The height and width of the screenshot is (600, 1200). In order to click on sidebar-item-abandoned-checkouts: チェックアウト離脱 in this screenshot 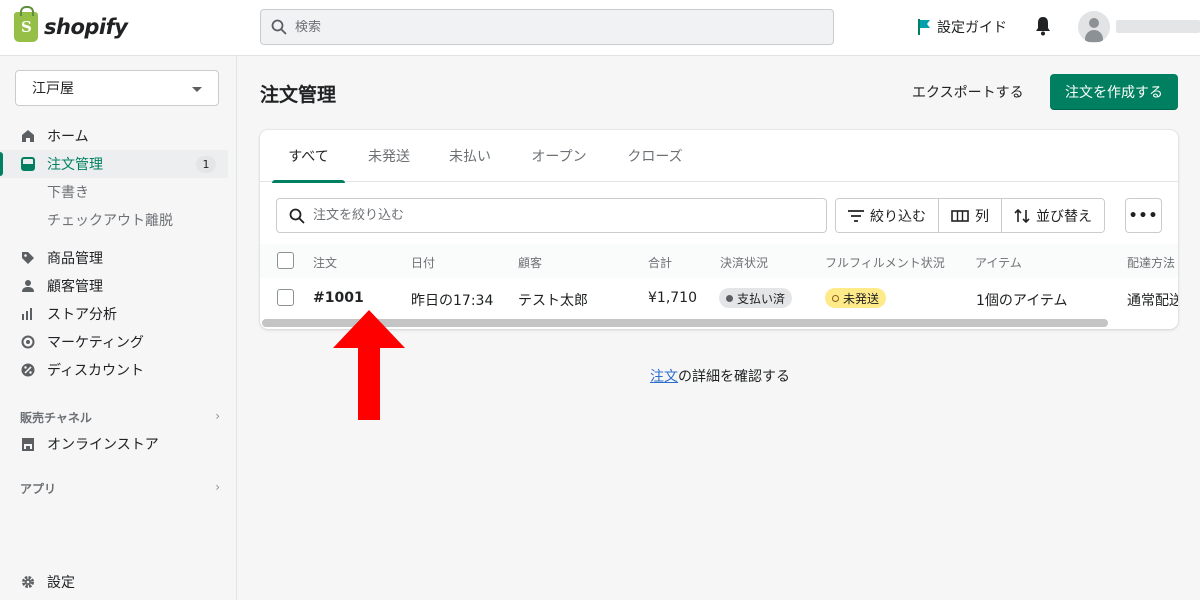, I will do `click(114, 220)`.